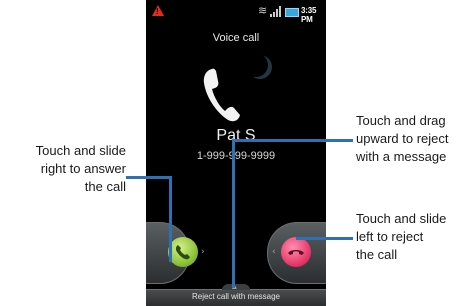  Describe the element at coordinates (274, 252) in the screenshot. I see `chevron-left-icon: ‹` at that location.